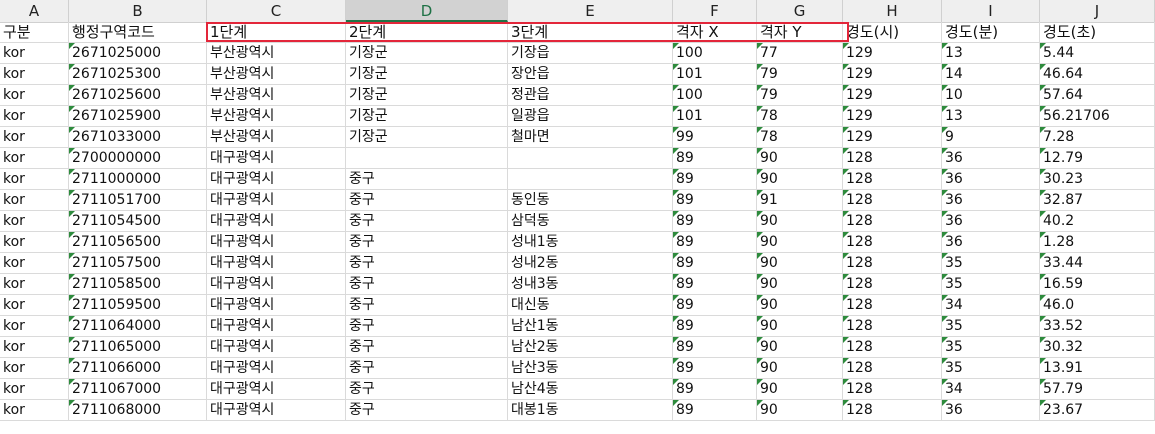  What do you see at coordinates (590, 347) in the screenshot?
I see `table-cell: 남산2동` at bounding box center [590, 347].